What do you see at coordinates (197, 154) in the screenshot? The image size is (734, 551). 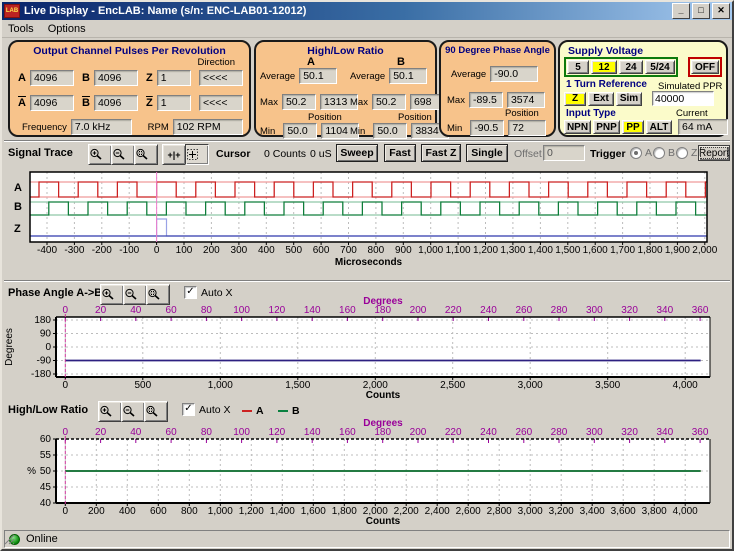 I see `cursor-free-button` at bounding box center [197, 154].